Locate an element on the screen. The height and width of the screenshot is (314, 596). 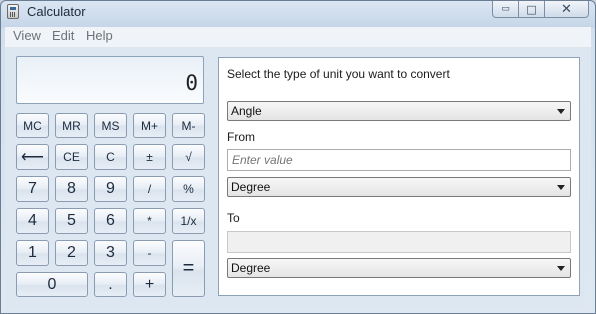
memory-recall-button: MR is located at coordinates (71, 125).